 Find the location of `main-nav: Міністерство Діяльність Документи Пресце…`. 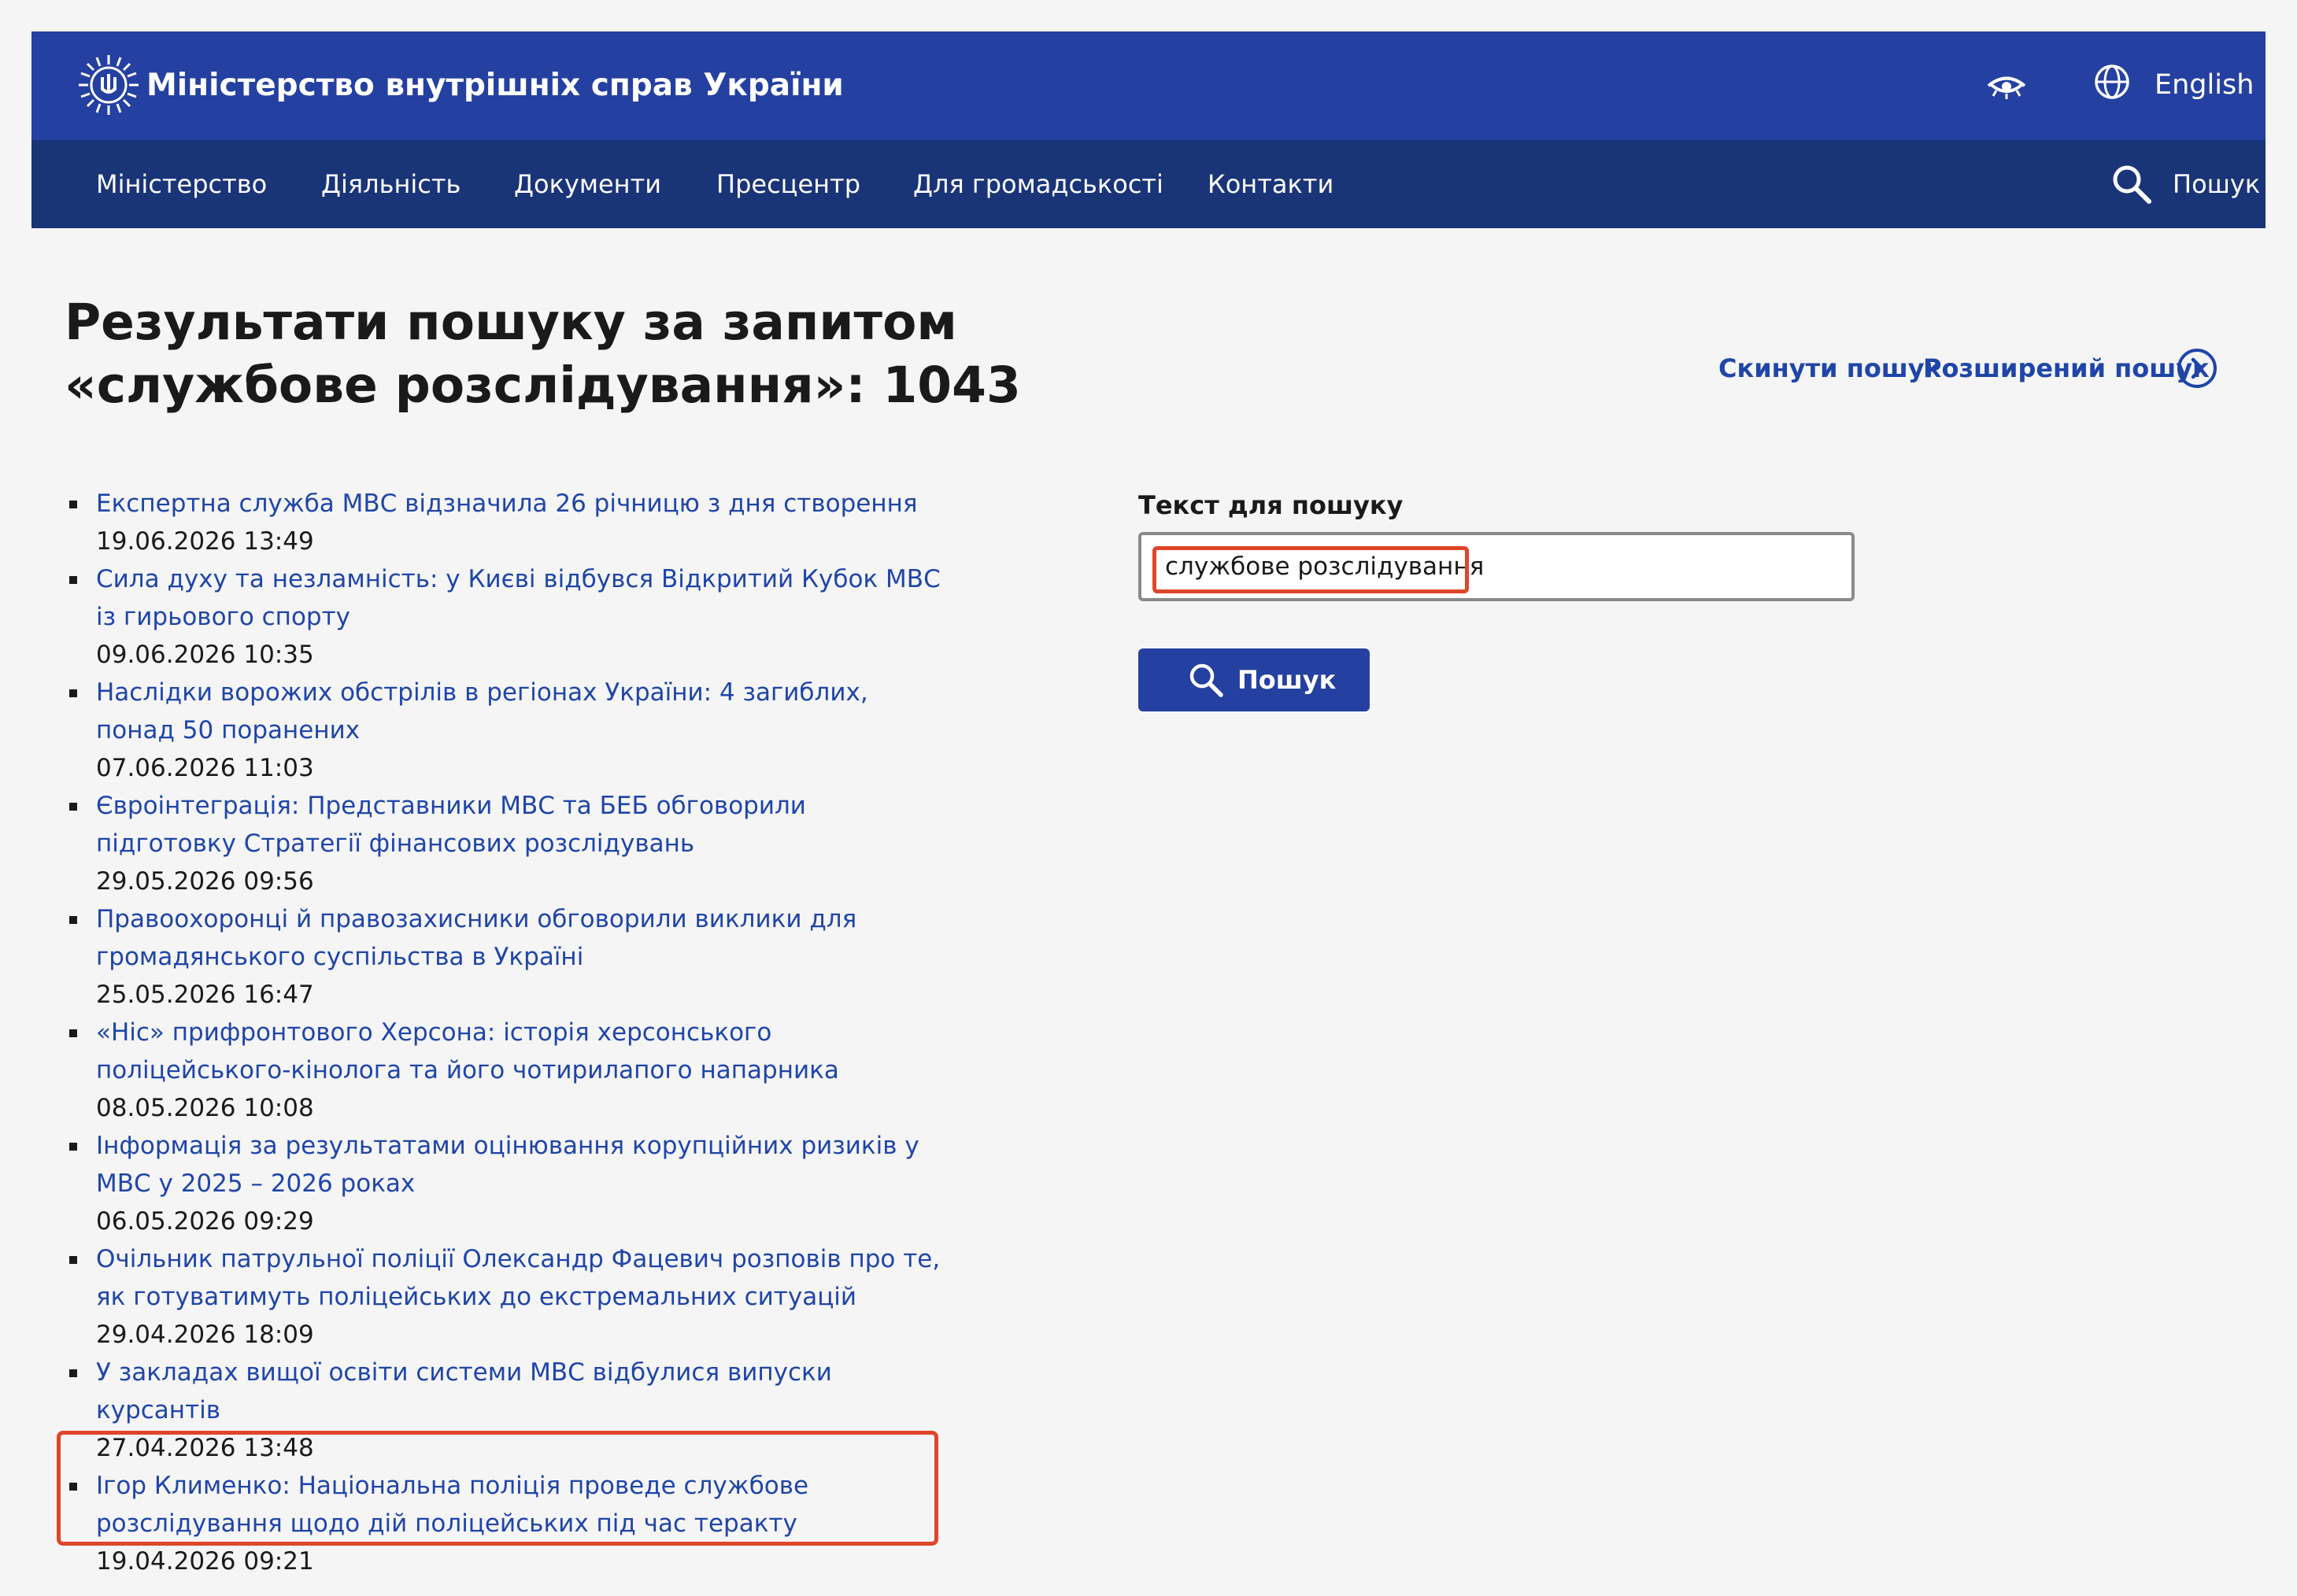

main-nav: Міністерство Діяльність Документи Пресце… is located at coordinates (1148, 184).